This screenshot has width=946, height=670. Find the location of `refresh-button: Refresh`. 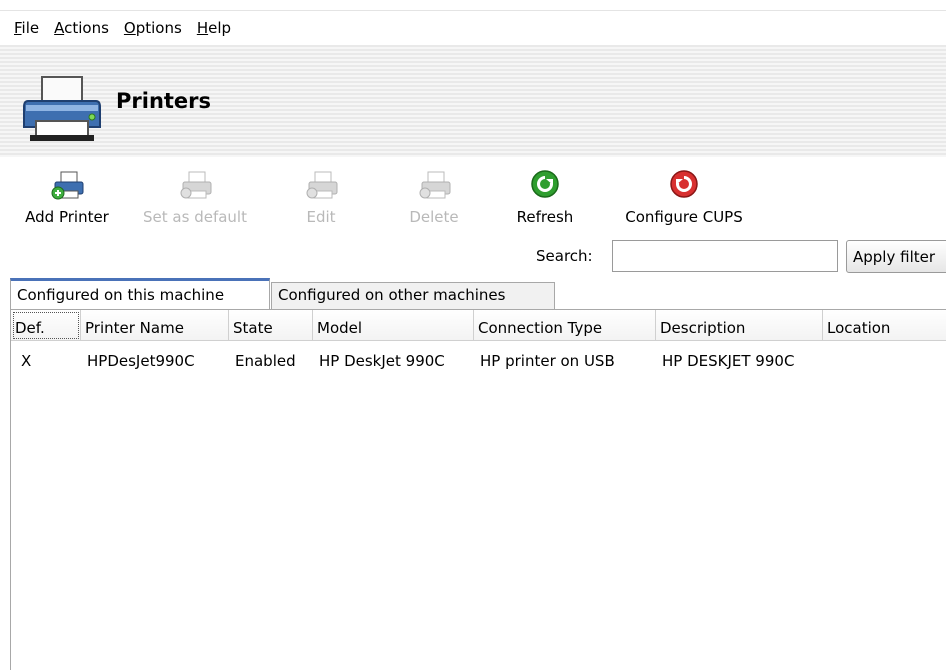

refresh-button: Refresh is located at coordinates (545, 198).